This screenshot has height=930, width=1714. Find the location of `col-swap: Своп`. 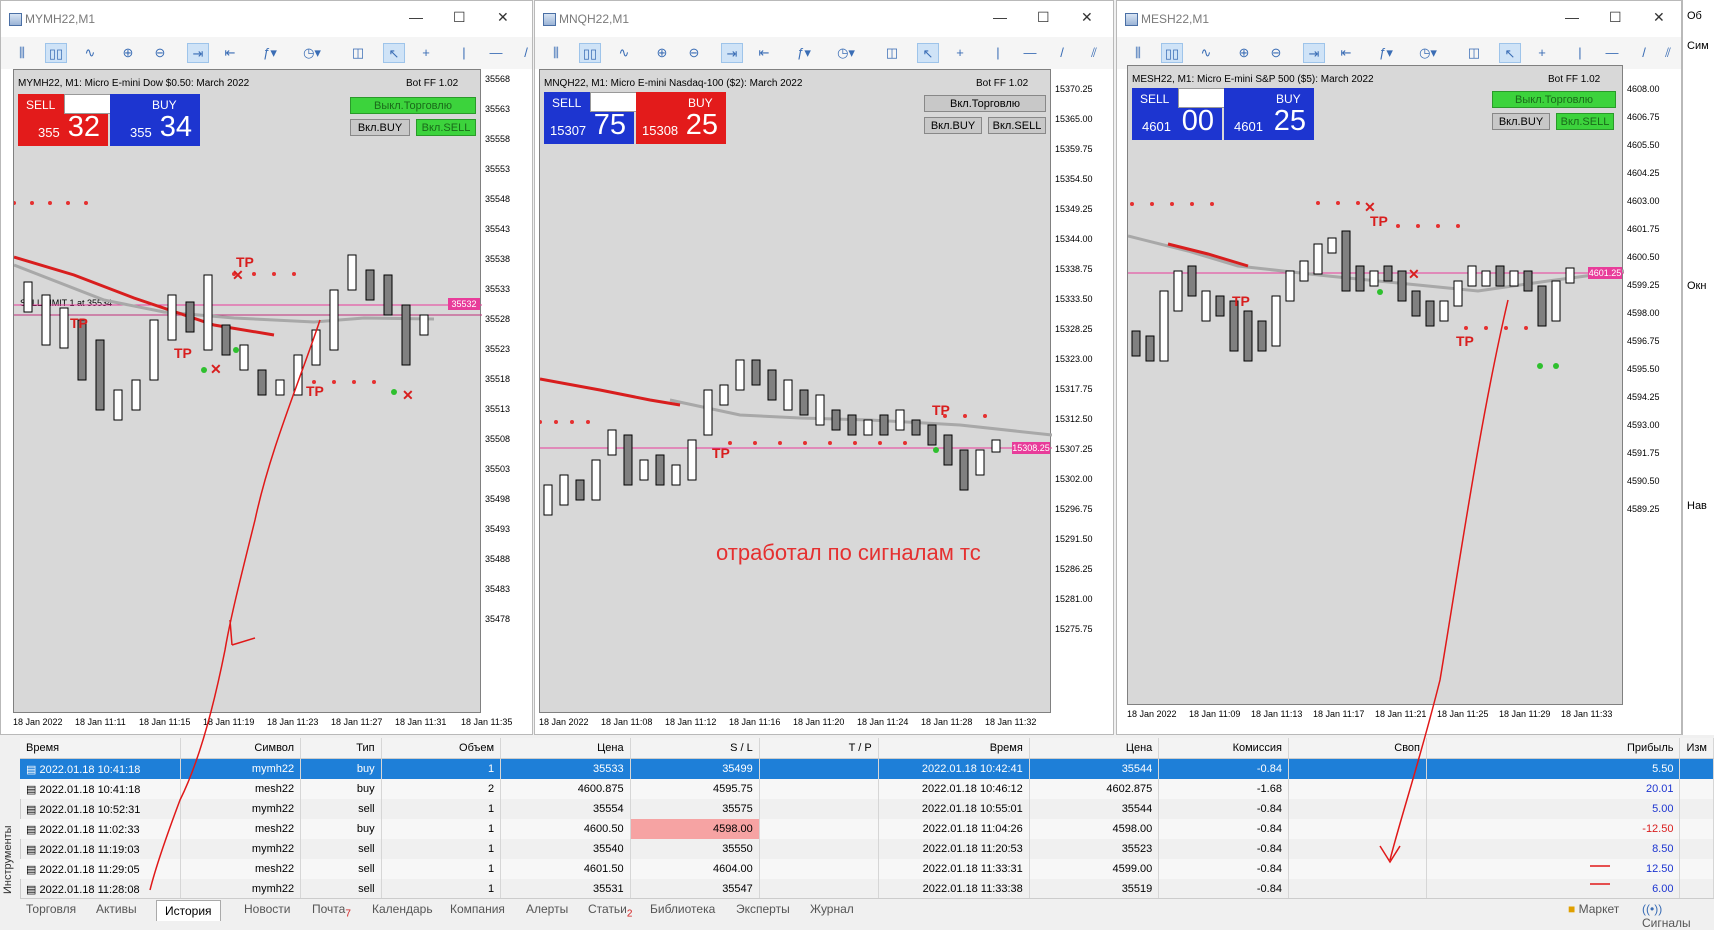

col-swap: Своп is located at coordinates (1358, 748).